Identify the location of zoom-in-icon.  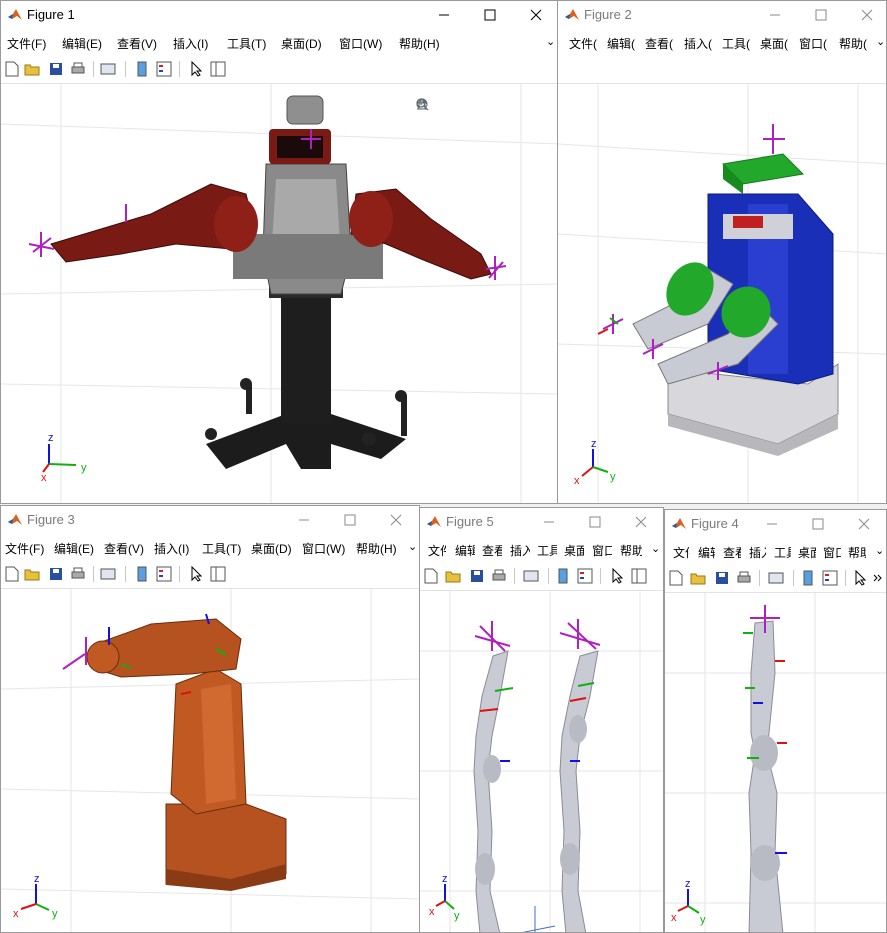
(461, 105).